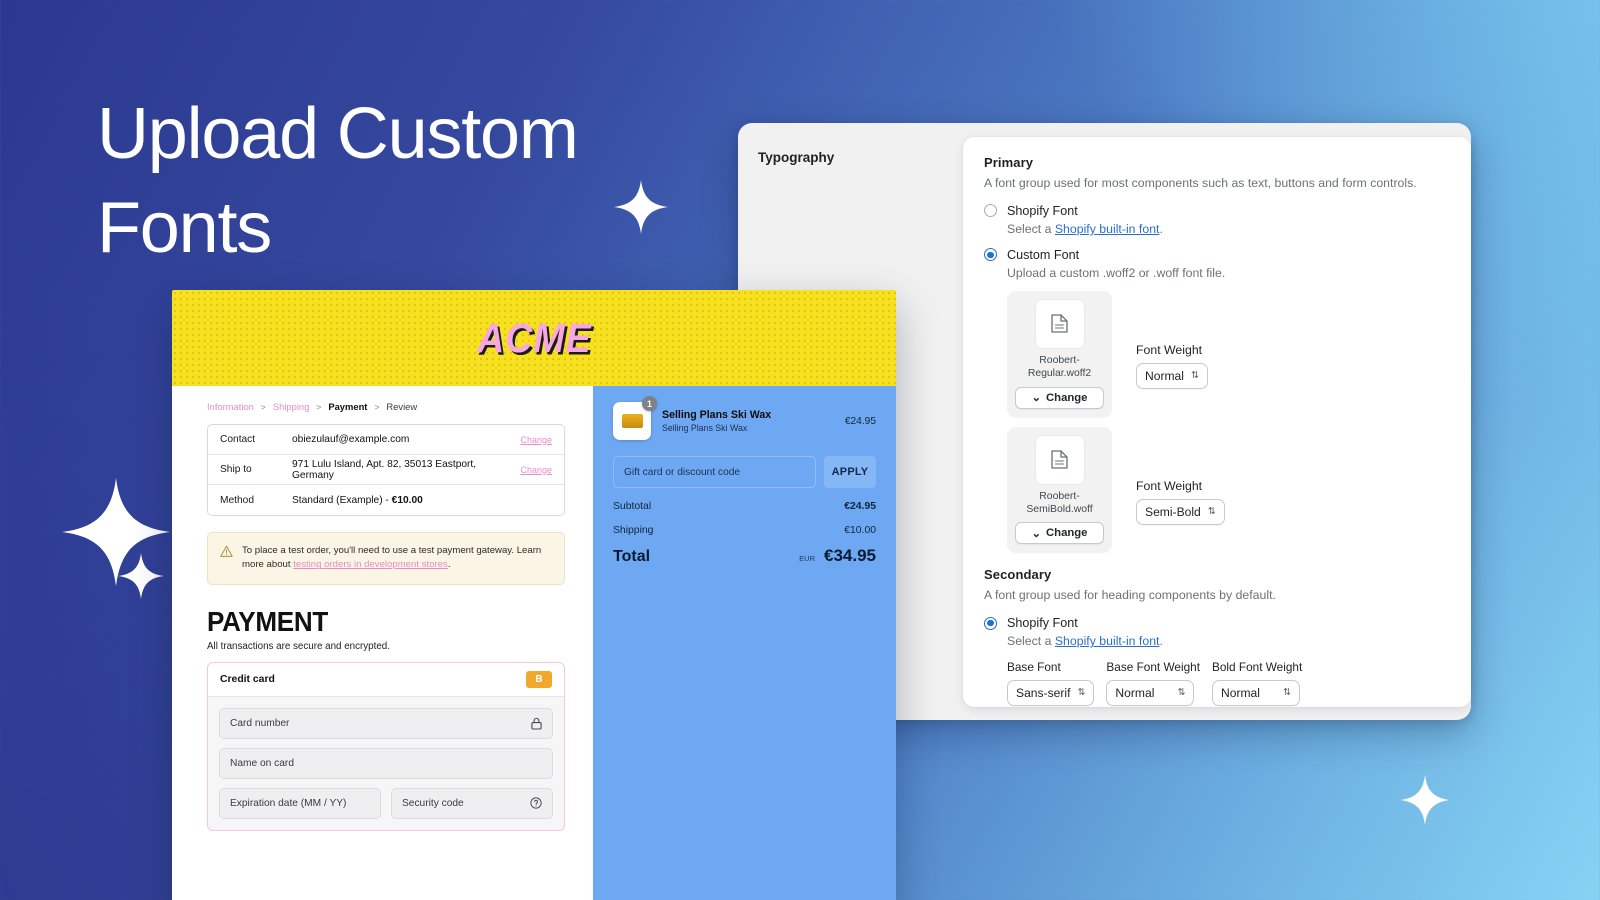 The image size is (1600, 900). I want to click on font-weight-block: Font Weight Semi-Bold ⇅, so click(1180, 476).